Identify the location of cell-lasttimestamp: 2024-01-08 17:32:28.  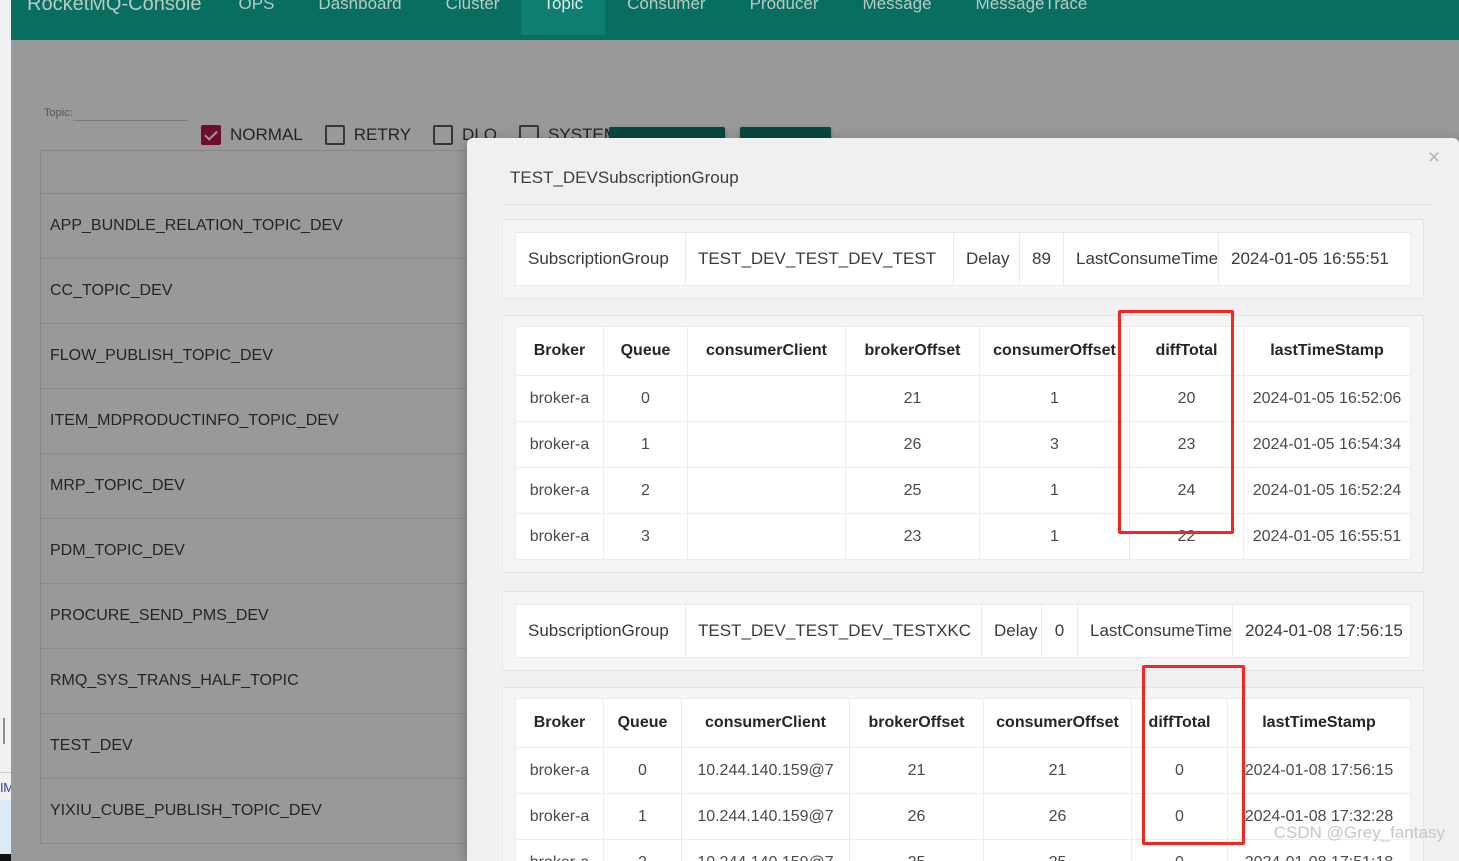
(1319, 816).